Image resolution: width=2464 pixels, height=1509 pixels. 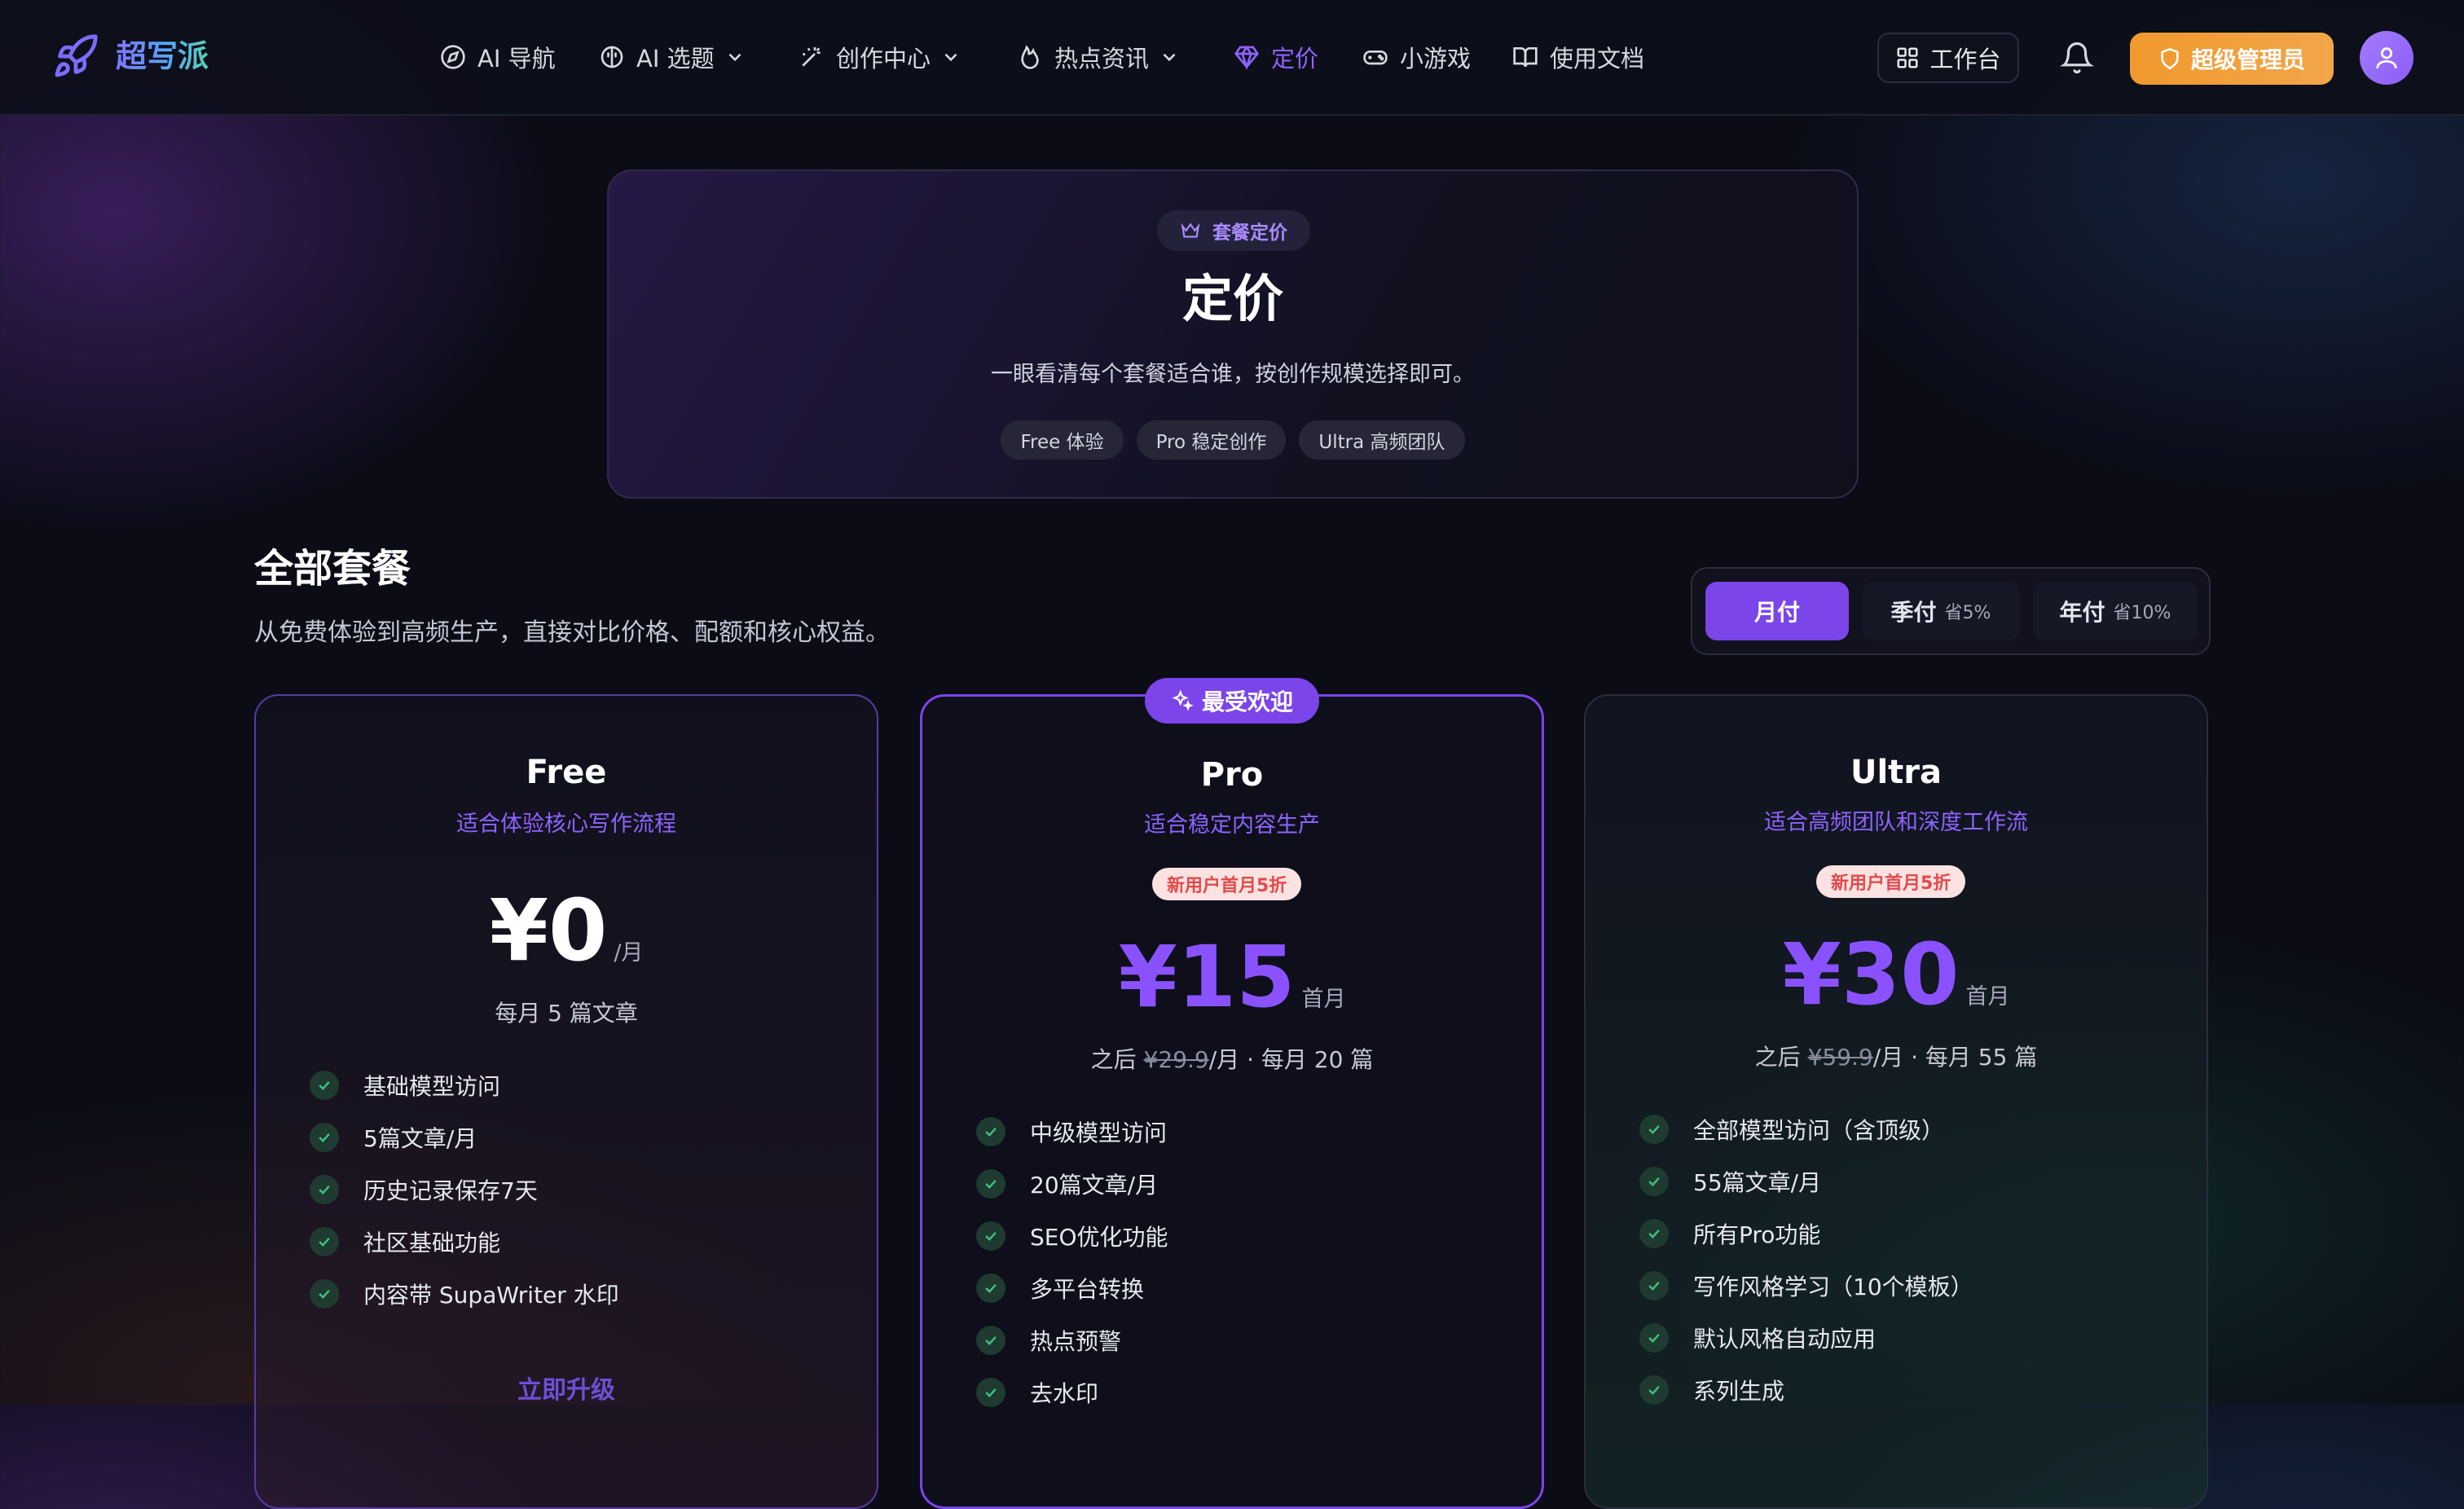 I want to click on feature-text: 55篇文章/月, so click(x=1757, y=1182).